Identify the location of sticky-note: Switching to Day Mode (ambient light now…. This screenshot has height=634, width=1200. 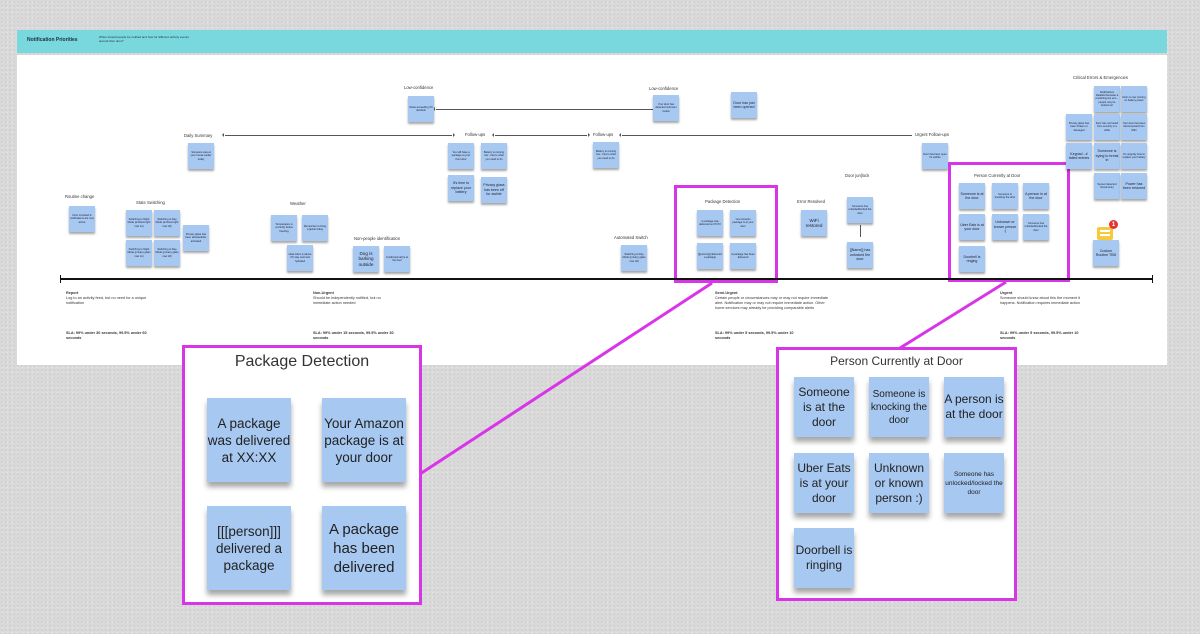
(167, 223).